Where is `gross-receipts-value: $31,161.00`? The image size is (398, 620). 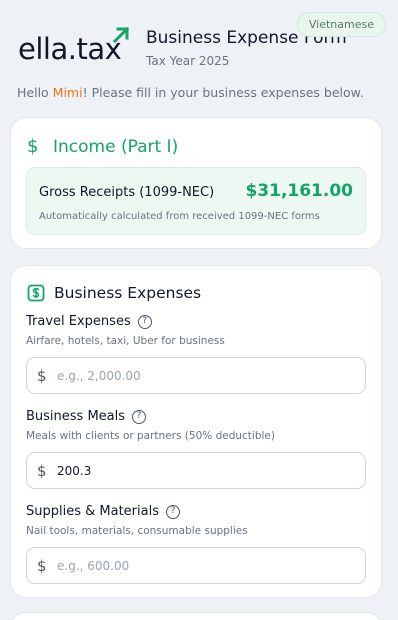 gross-receipts-value: $31,161.00 is located at coordinates (299, 191).